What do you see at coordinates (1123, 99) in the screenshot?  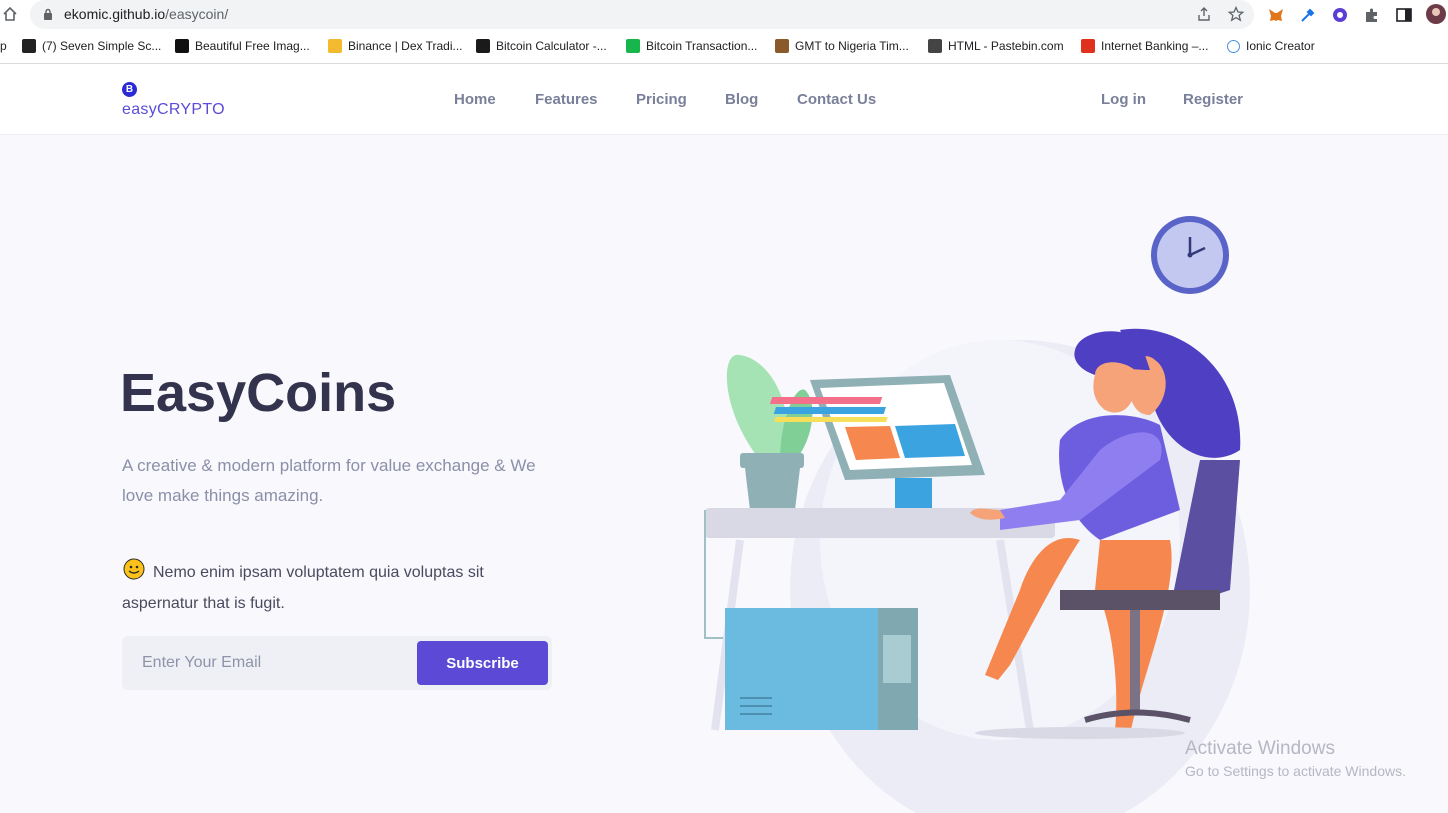 I see `login-link: Log in` at bounding box center [1123, 99].